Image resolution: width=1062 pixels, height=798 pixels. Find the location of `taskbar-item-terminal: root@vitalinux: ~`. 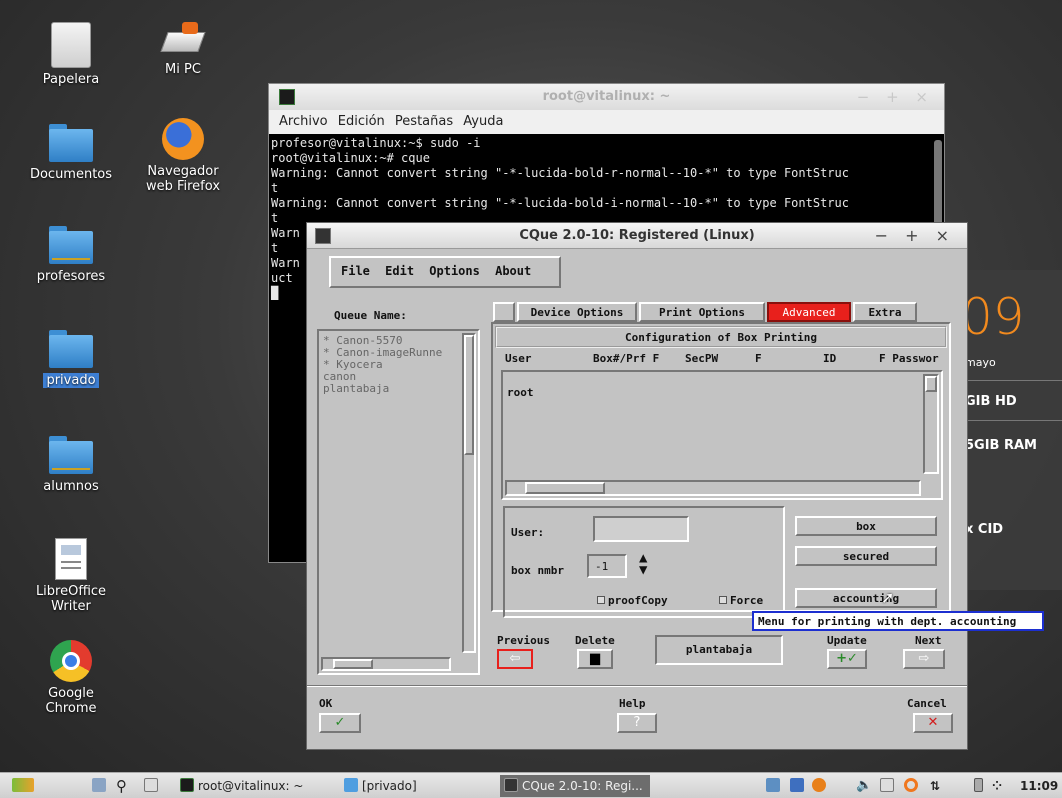

taskbar-item-terminal: root@vitalinux: ~ is located at coordinates (241, 786).